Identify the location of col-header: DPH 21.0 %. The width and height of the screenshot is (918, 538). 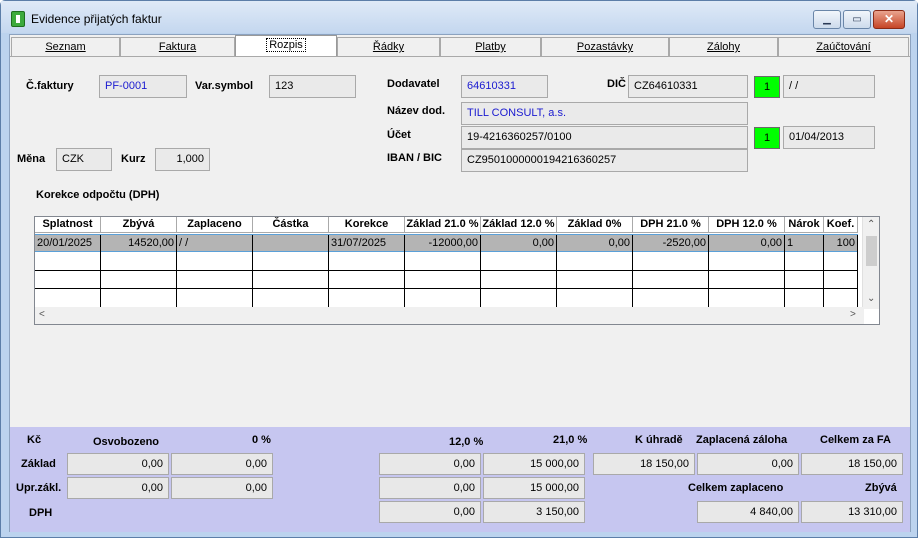
(671, 224).